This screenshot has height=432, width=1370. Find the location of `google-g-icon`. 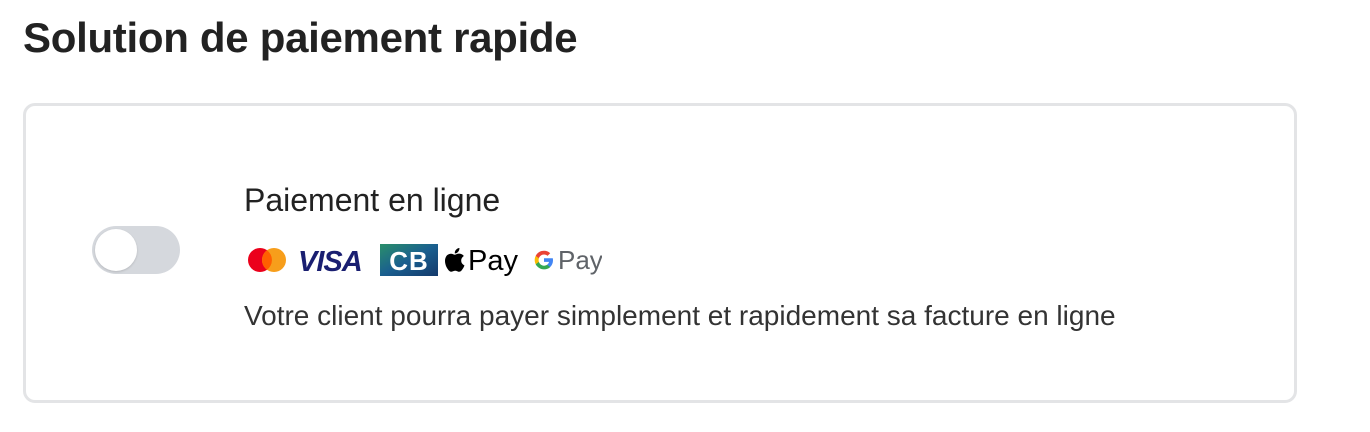

google-g-icon is located at coordinates (543, 260).